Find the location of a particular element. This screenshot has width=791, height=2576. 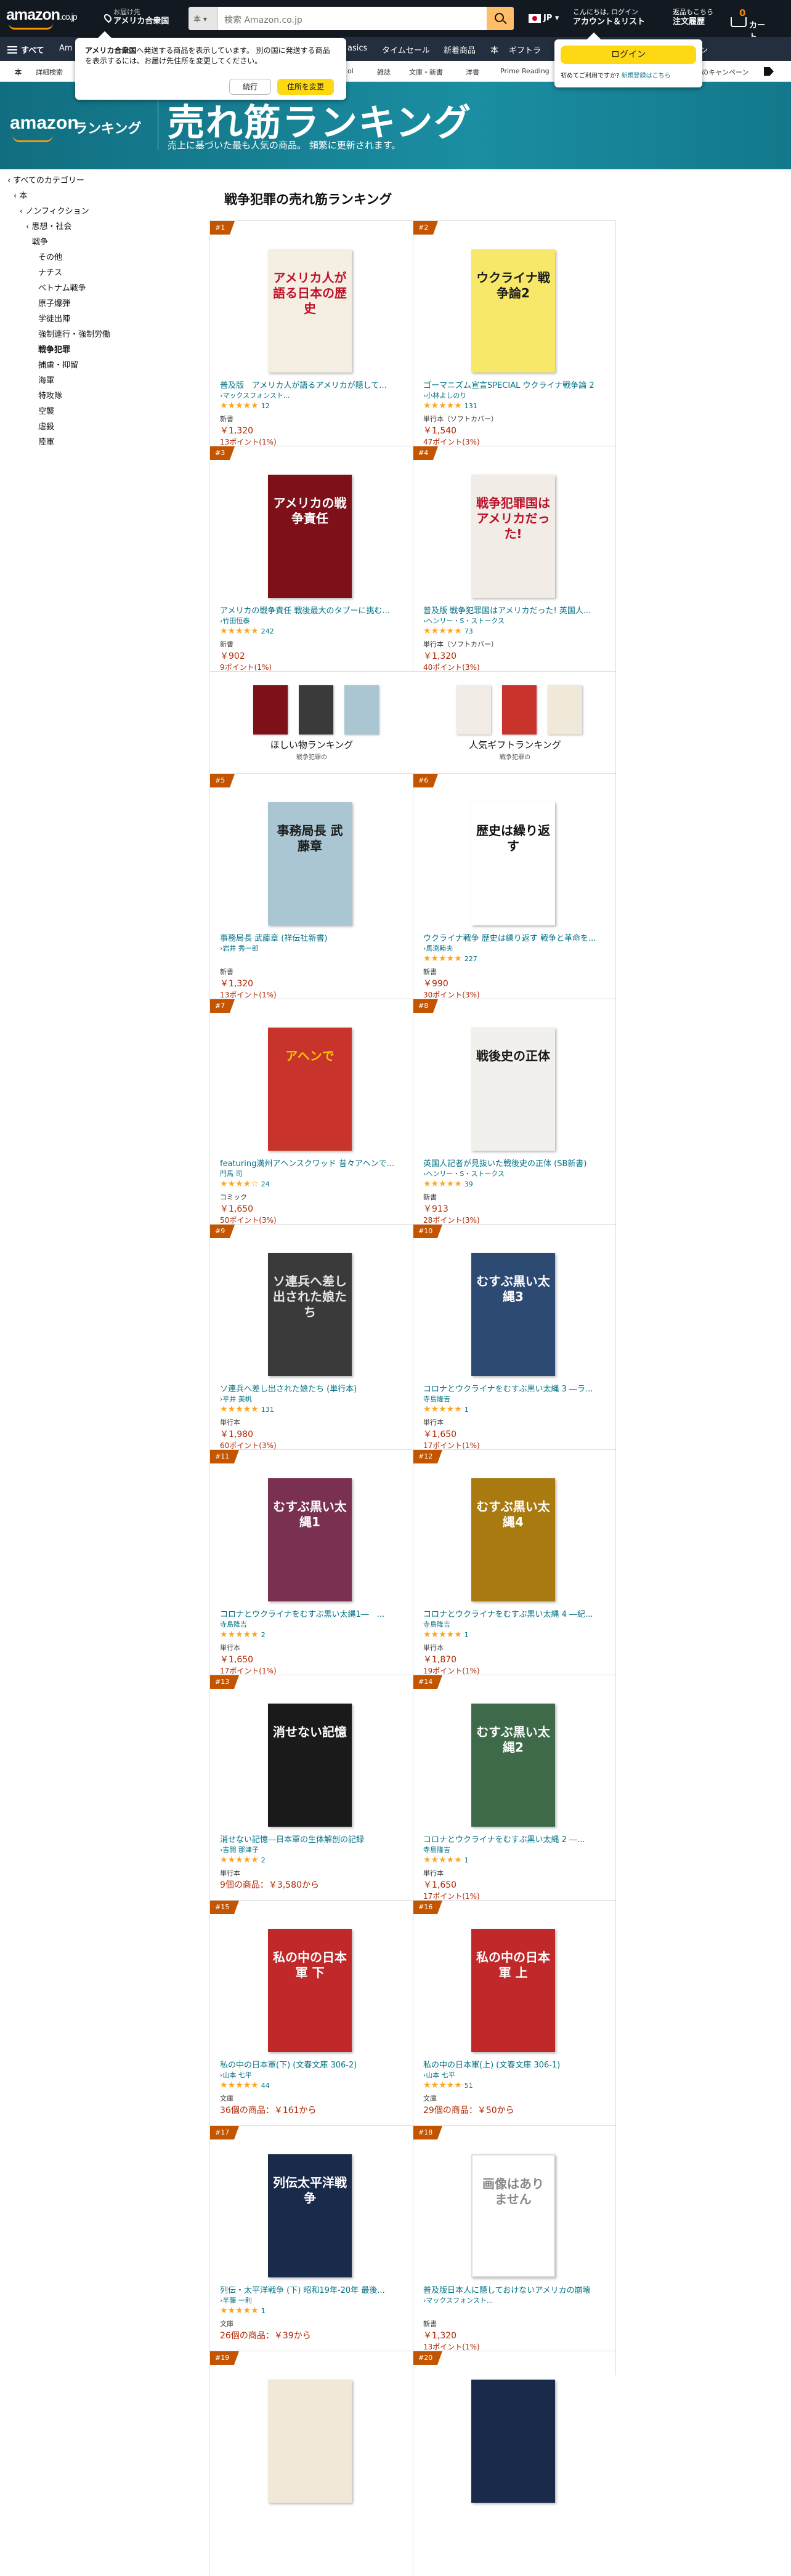

nav-all-button: すべて is located at coordinates (25, 49).